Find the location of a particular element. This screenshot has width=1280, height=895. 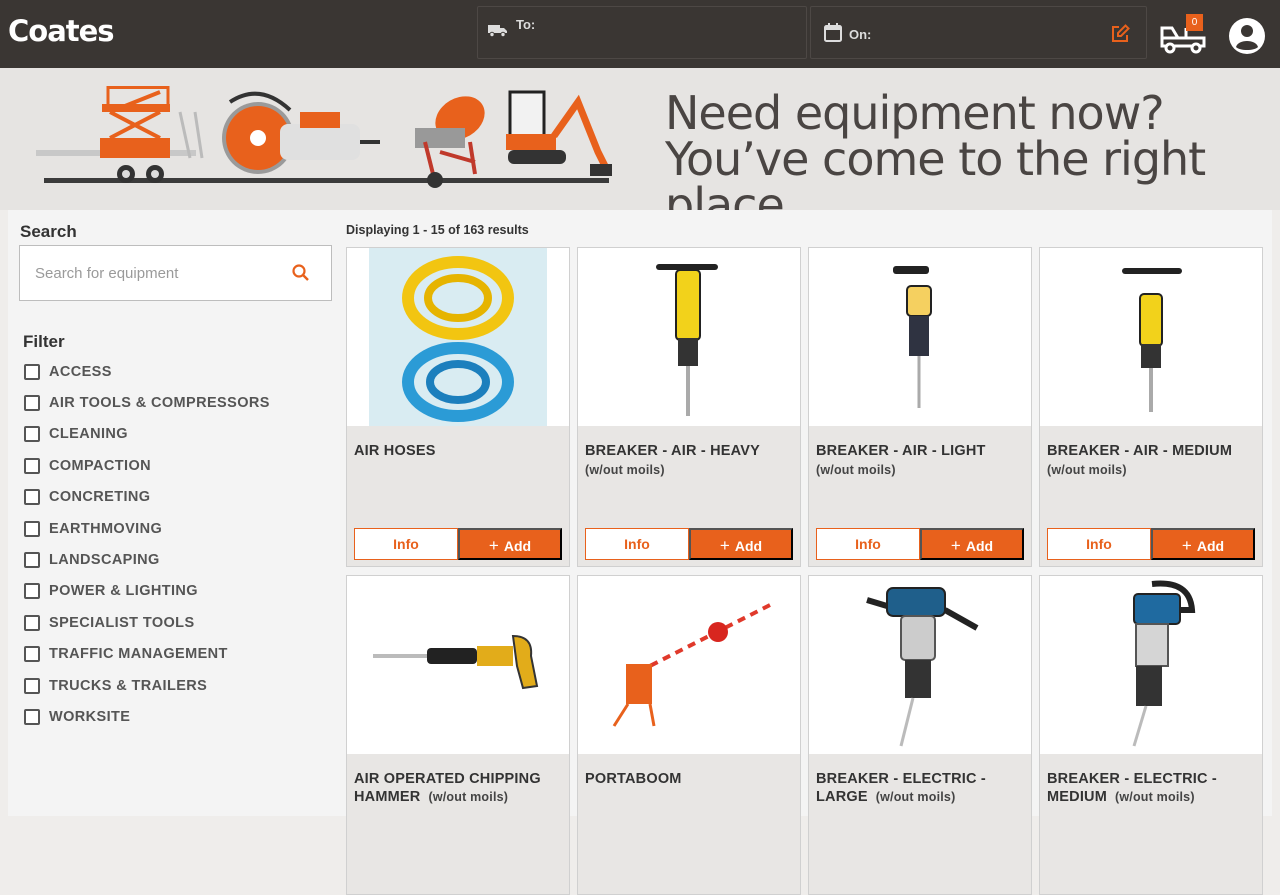

filter-item: LANDSCAPING is located at coordinates (147, 559).